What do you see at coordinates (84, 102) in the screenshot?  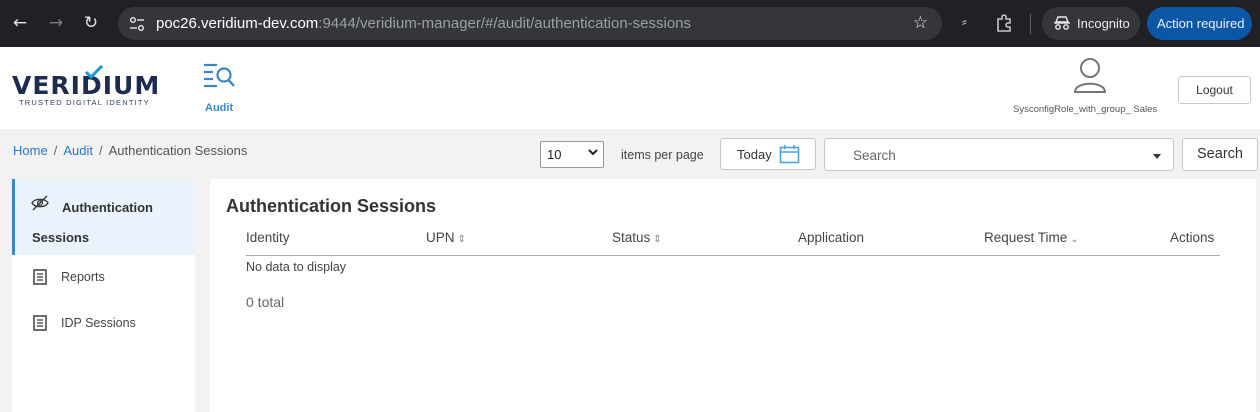 I see `logo-tagline: TRUSTED DIGITAL IDENTITY` at bounding box center [84, 102].